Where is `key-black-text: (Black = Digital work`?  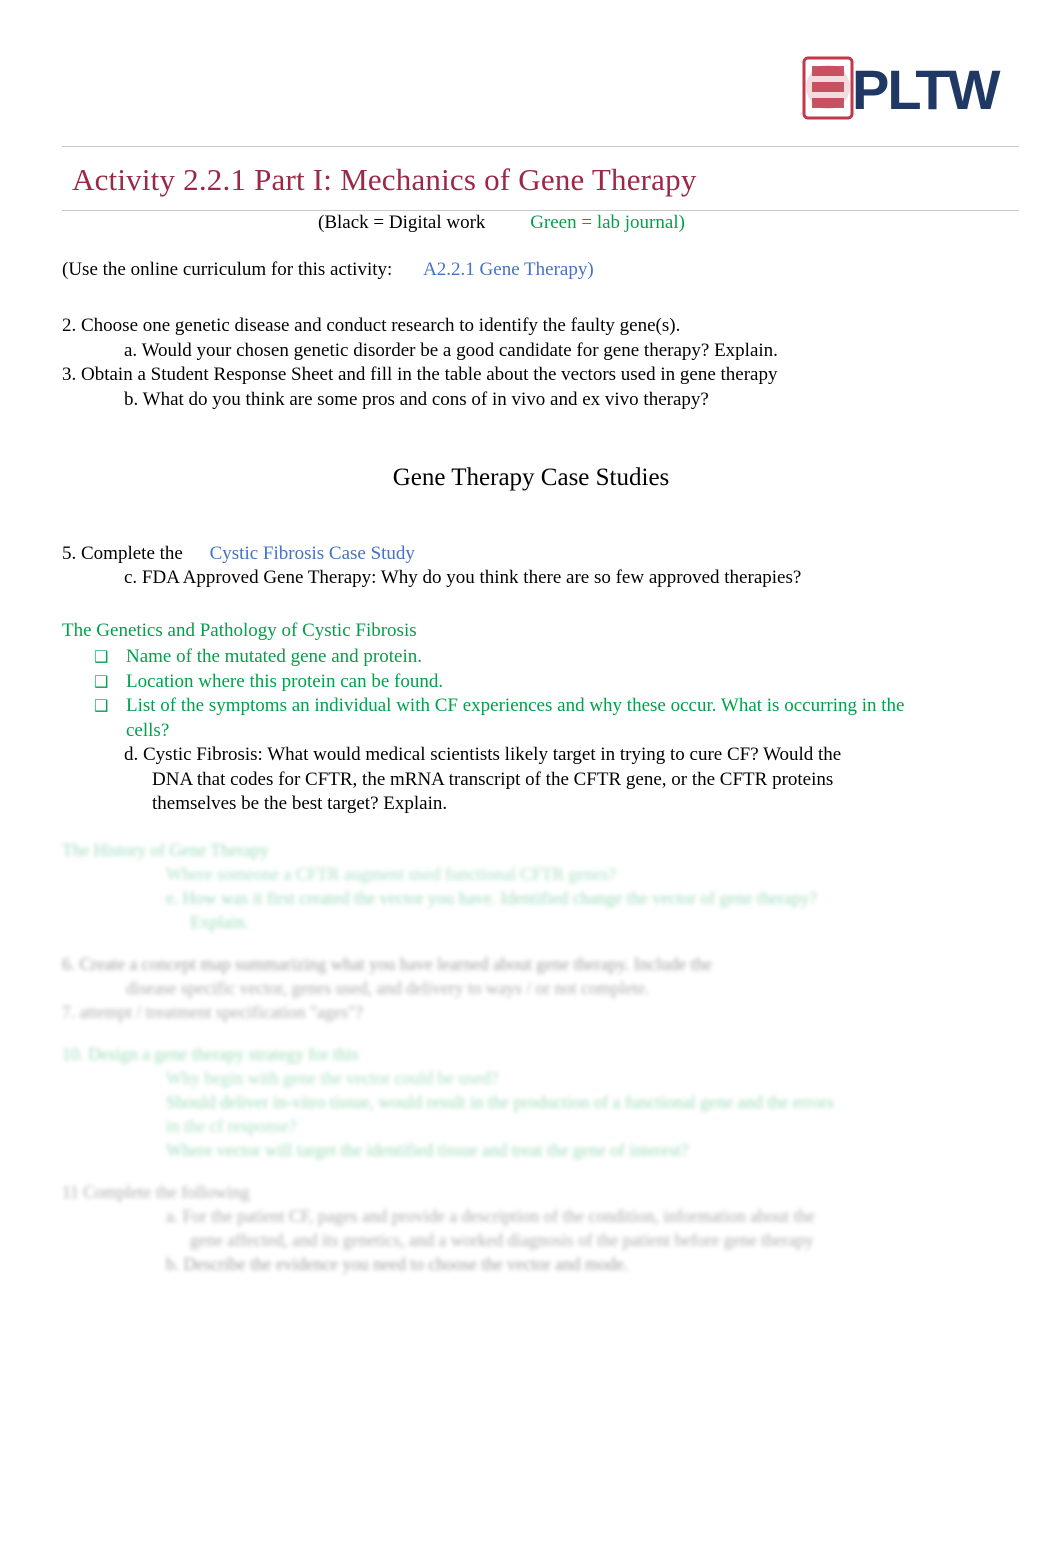 key-black-text: (Black = Digital work is located at coordinates (402, 222).